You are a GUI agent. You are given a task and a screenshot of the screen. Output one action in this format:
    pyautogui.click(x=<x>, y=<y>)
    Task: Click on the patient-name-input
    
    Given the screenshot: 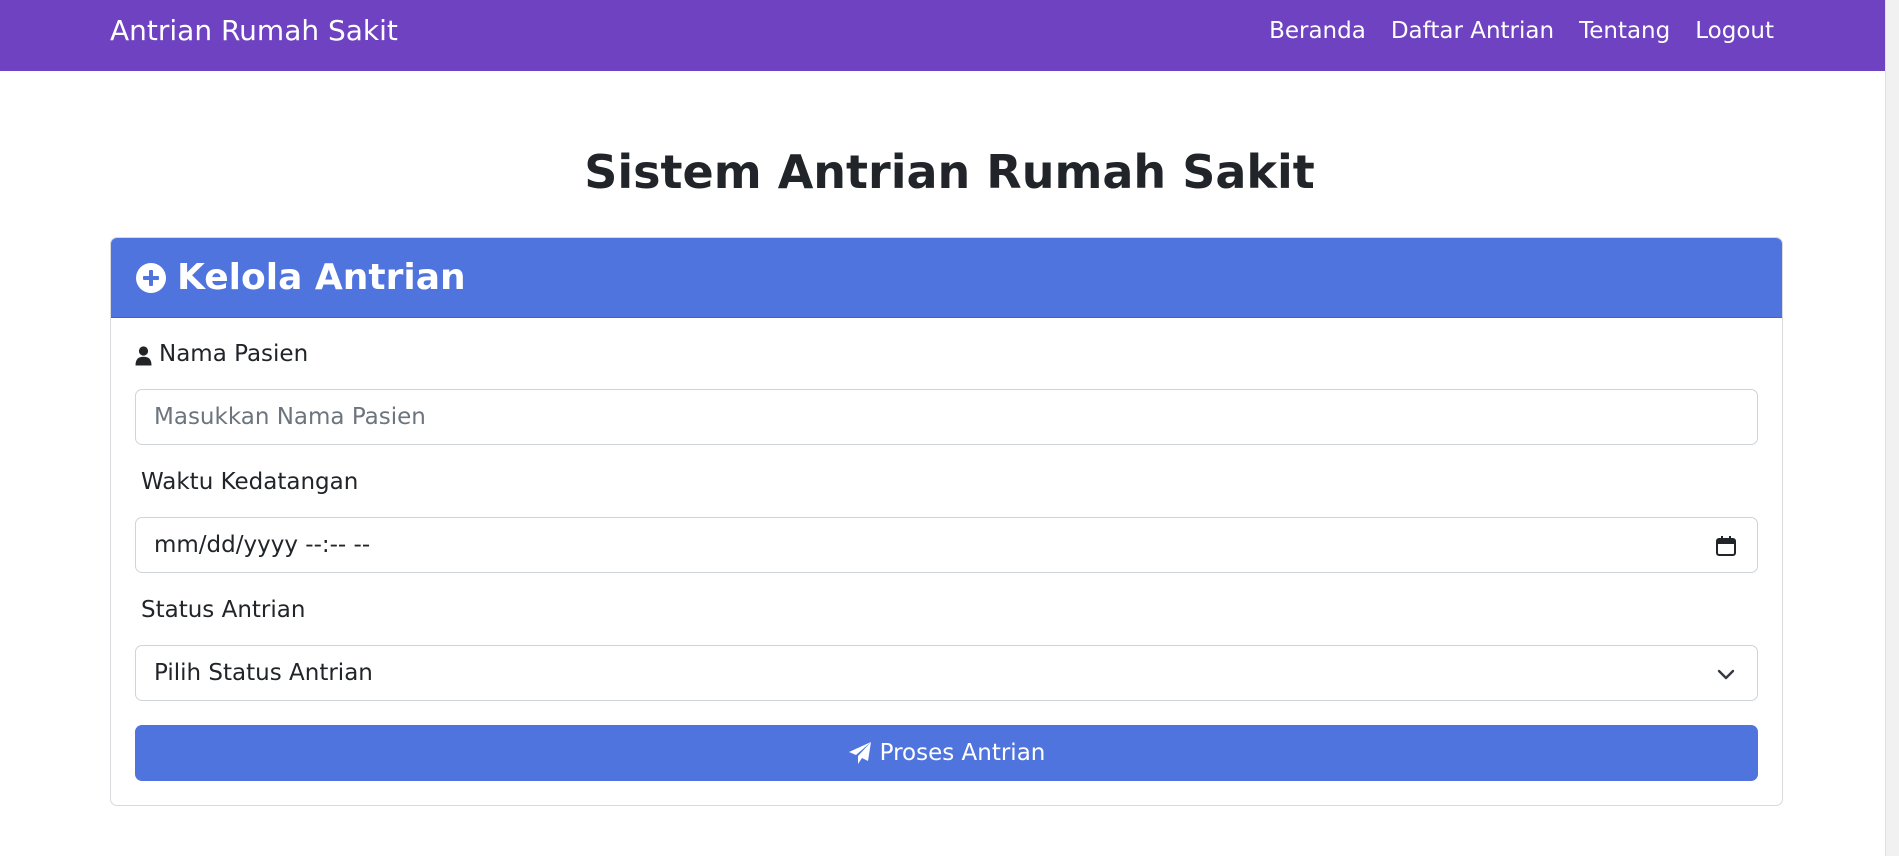 What is the action you would take?
    pyautogui.click(x=946, y=417)
    